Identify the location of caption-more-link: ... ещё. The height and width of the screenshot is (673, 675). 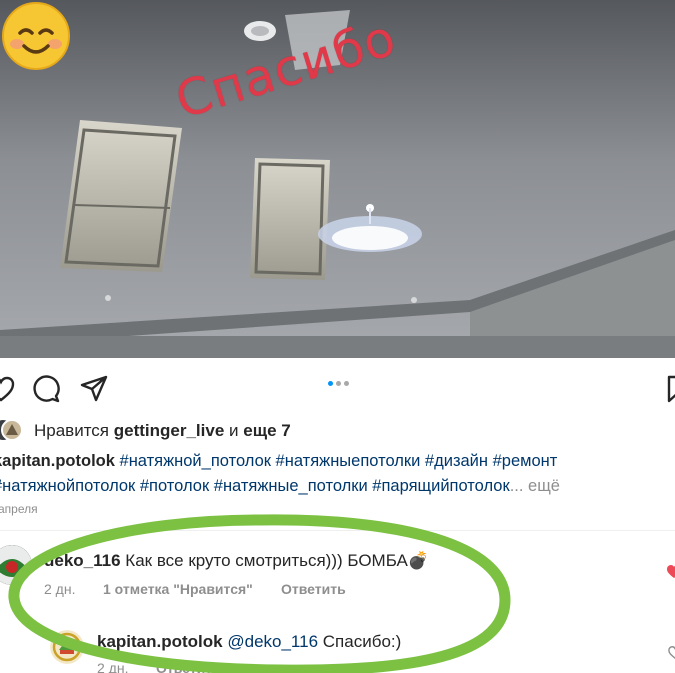
(535, 486).